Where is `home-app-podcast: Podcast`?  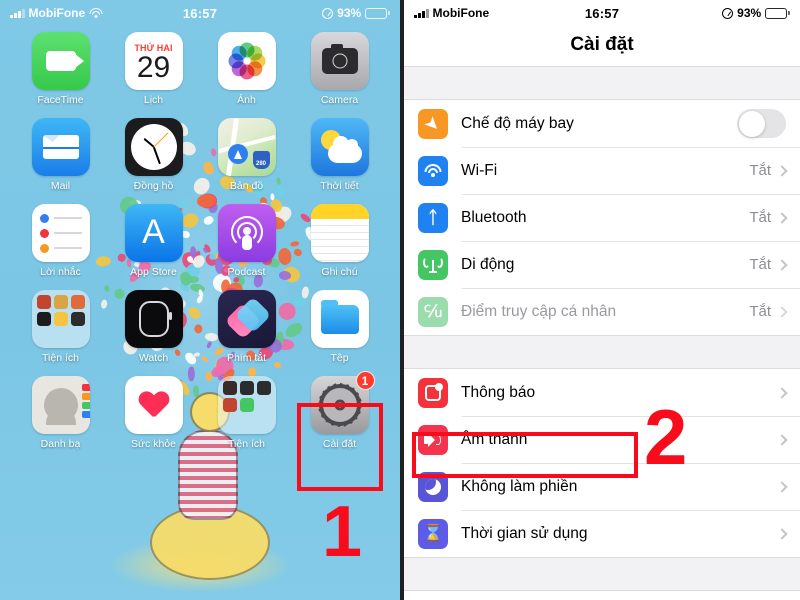
home-app-podcast: Podcast is located at coordinates (246, 241).